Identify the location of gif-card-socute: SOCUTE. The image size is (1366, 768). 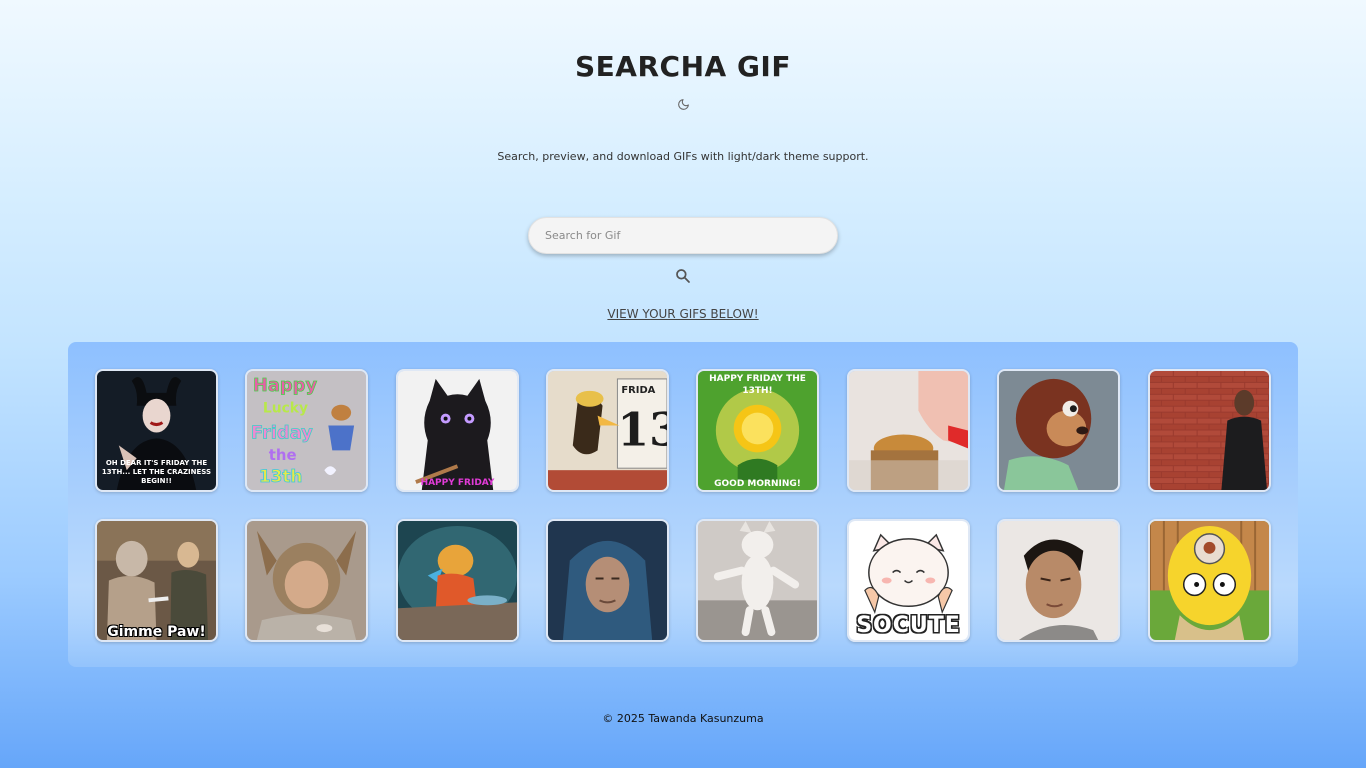
(908, 580).